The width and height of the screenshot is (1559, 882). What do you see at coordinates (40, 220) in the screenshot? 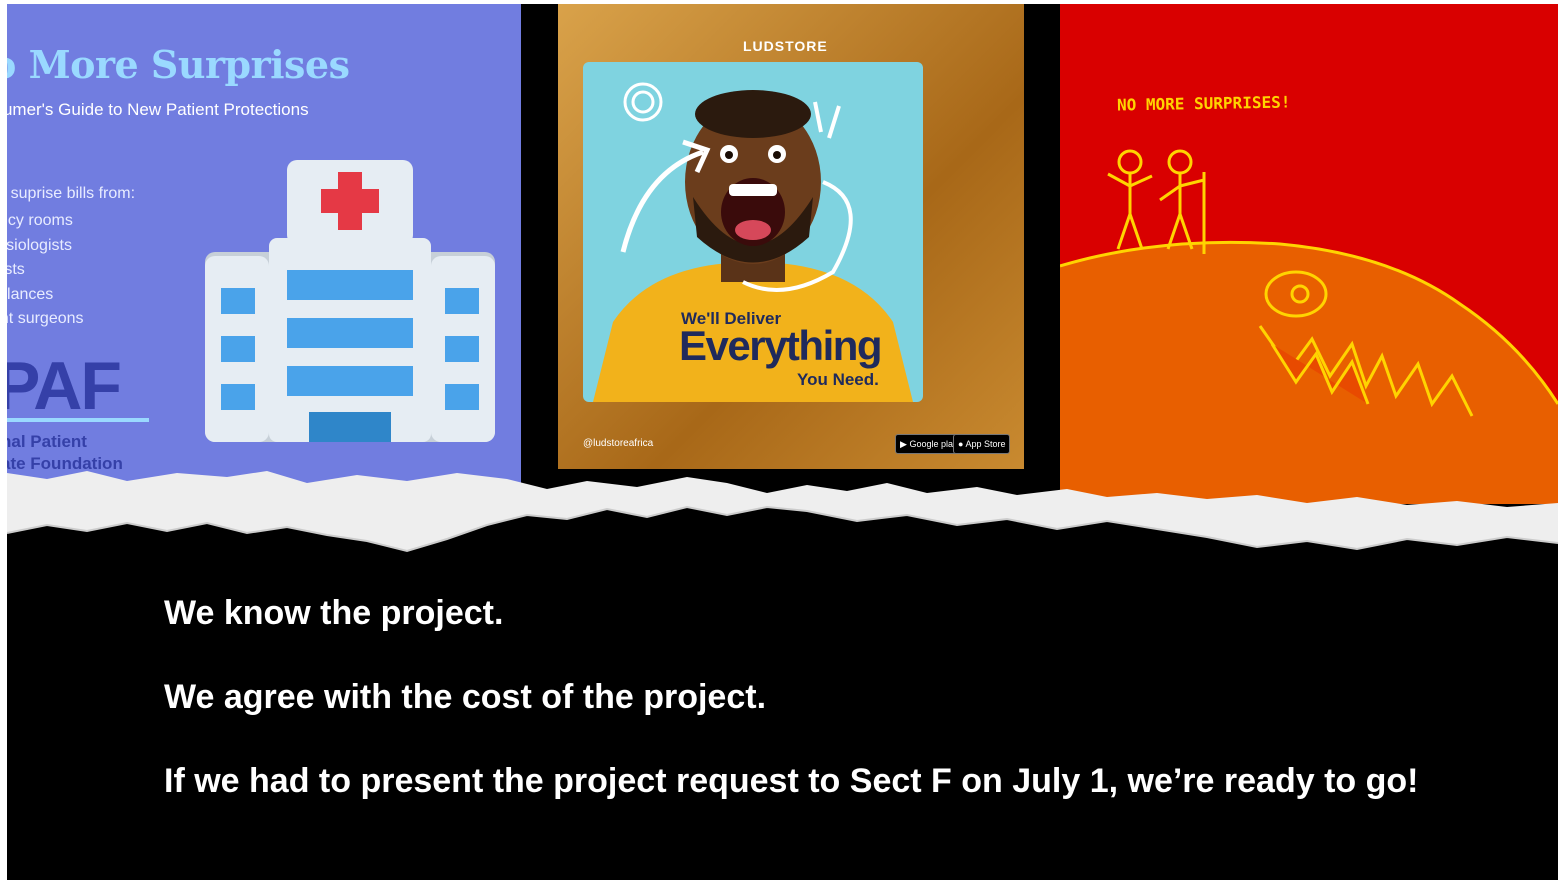
I see `list-item: ergency rooms` at bounding box center [40, 220].